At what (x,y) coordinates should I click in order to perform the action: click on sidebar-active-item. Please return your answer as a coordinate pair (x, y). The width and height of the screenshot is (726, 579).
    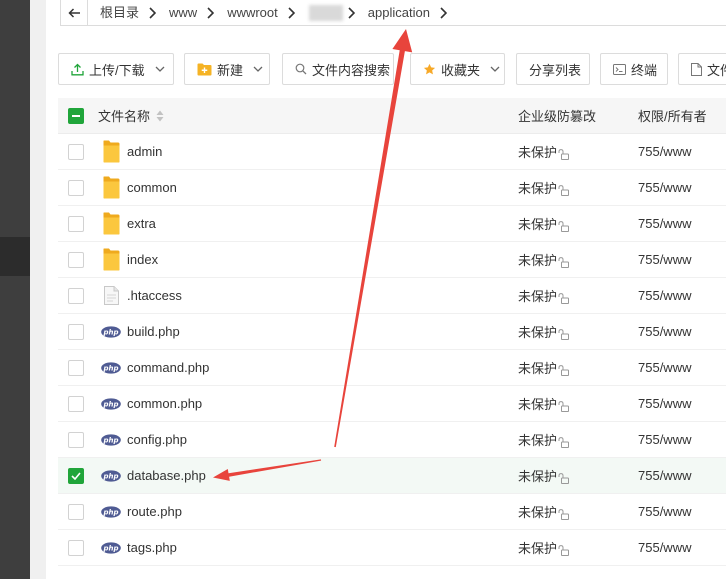
    Looking at the image, I should click on (15, 256).